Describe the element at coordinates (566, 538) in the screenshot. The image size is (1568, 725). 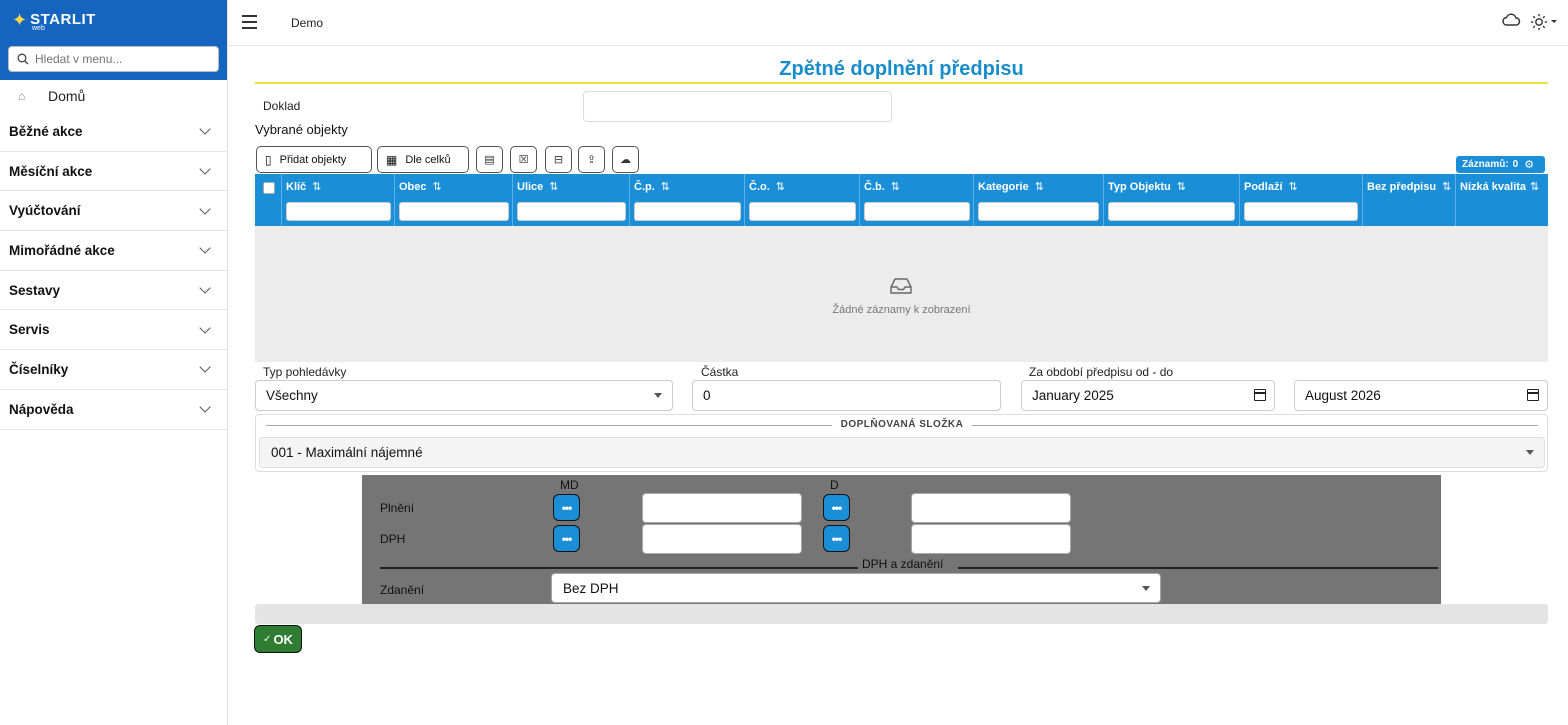
I see `dph-md-picker-button: •••` at that location.